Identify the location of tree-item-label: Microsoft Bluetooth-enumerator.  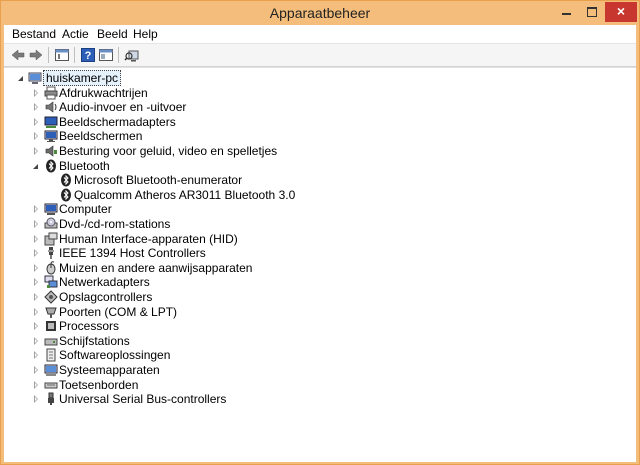
(158, 180).